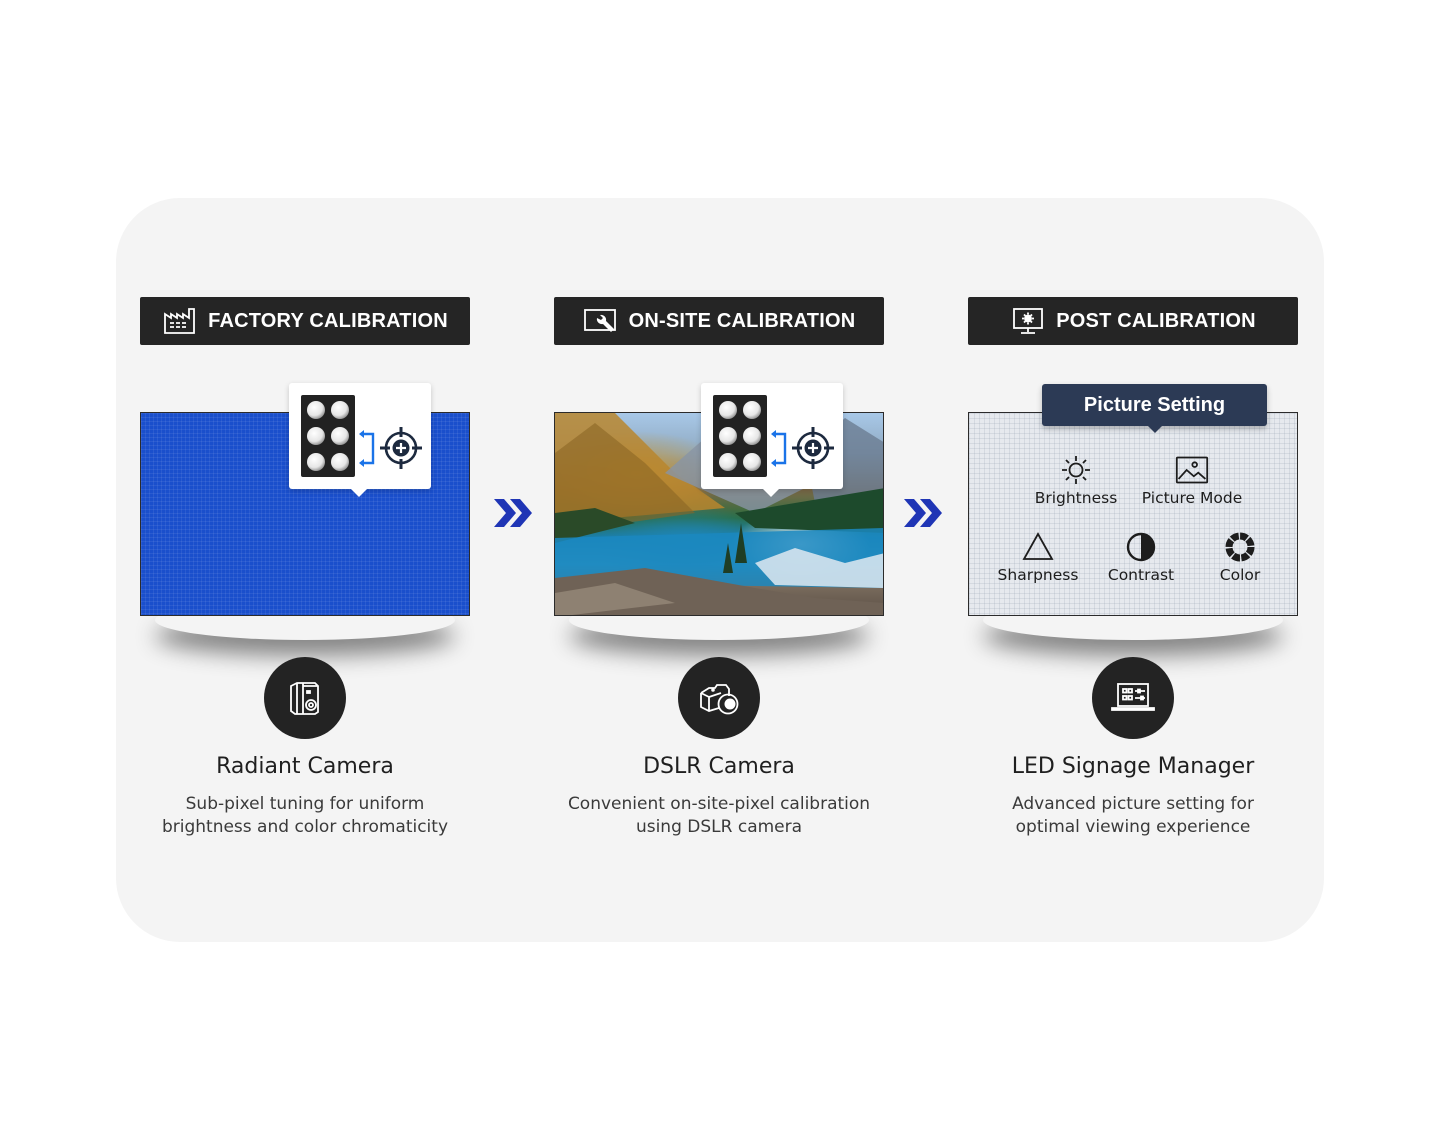  I want to click on sharpness-option: Sharpness, so click(1038, 557).